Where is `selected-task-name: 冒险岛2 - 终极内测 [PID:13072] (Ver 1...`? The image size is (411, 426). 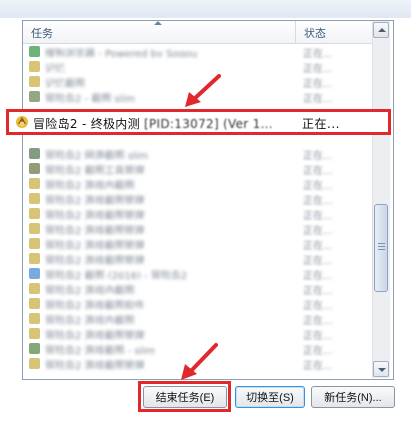
selected-task-name: 冒险岛2 - 终极内测 [PID:13072] (Ver 1... is located at coordinates (153, 124).